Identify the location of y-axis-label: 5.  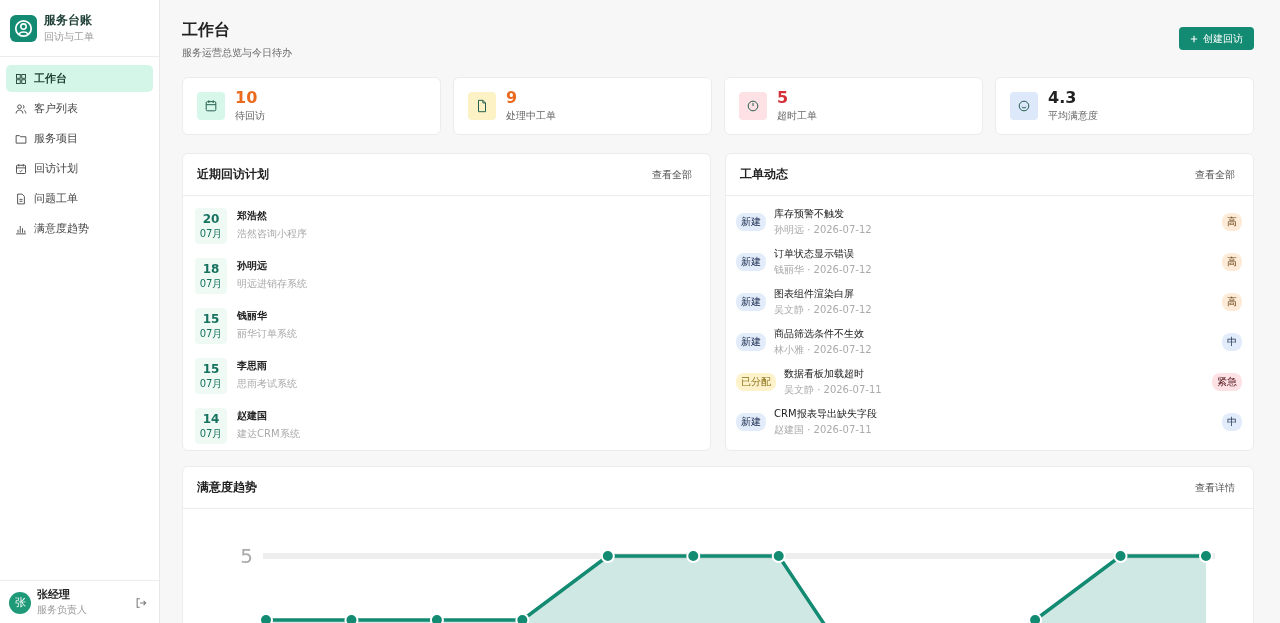
(246, 556).